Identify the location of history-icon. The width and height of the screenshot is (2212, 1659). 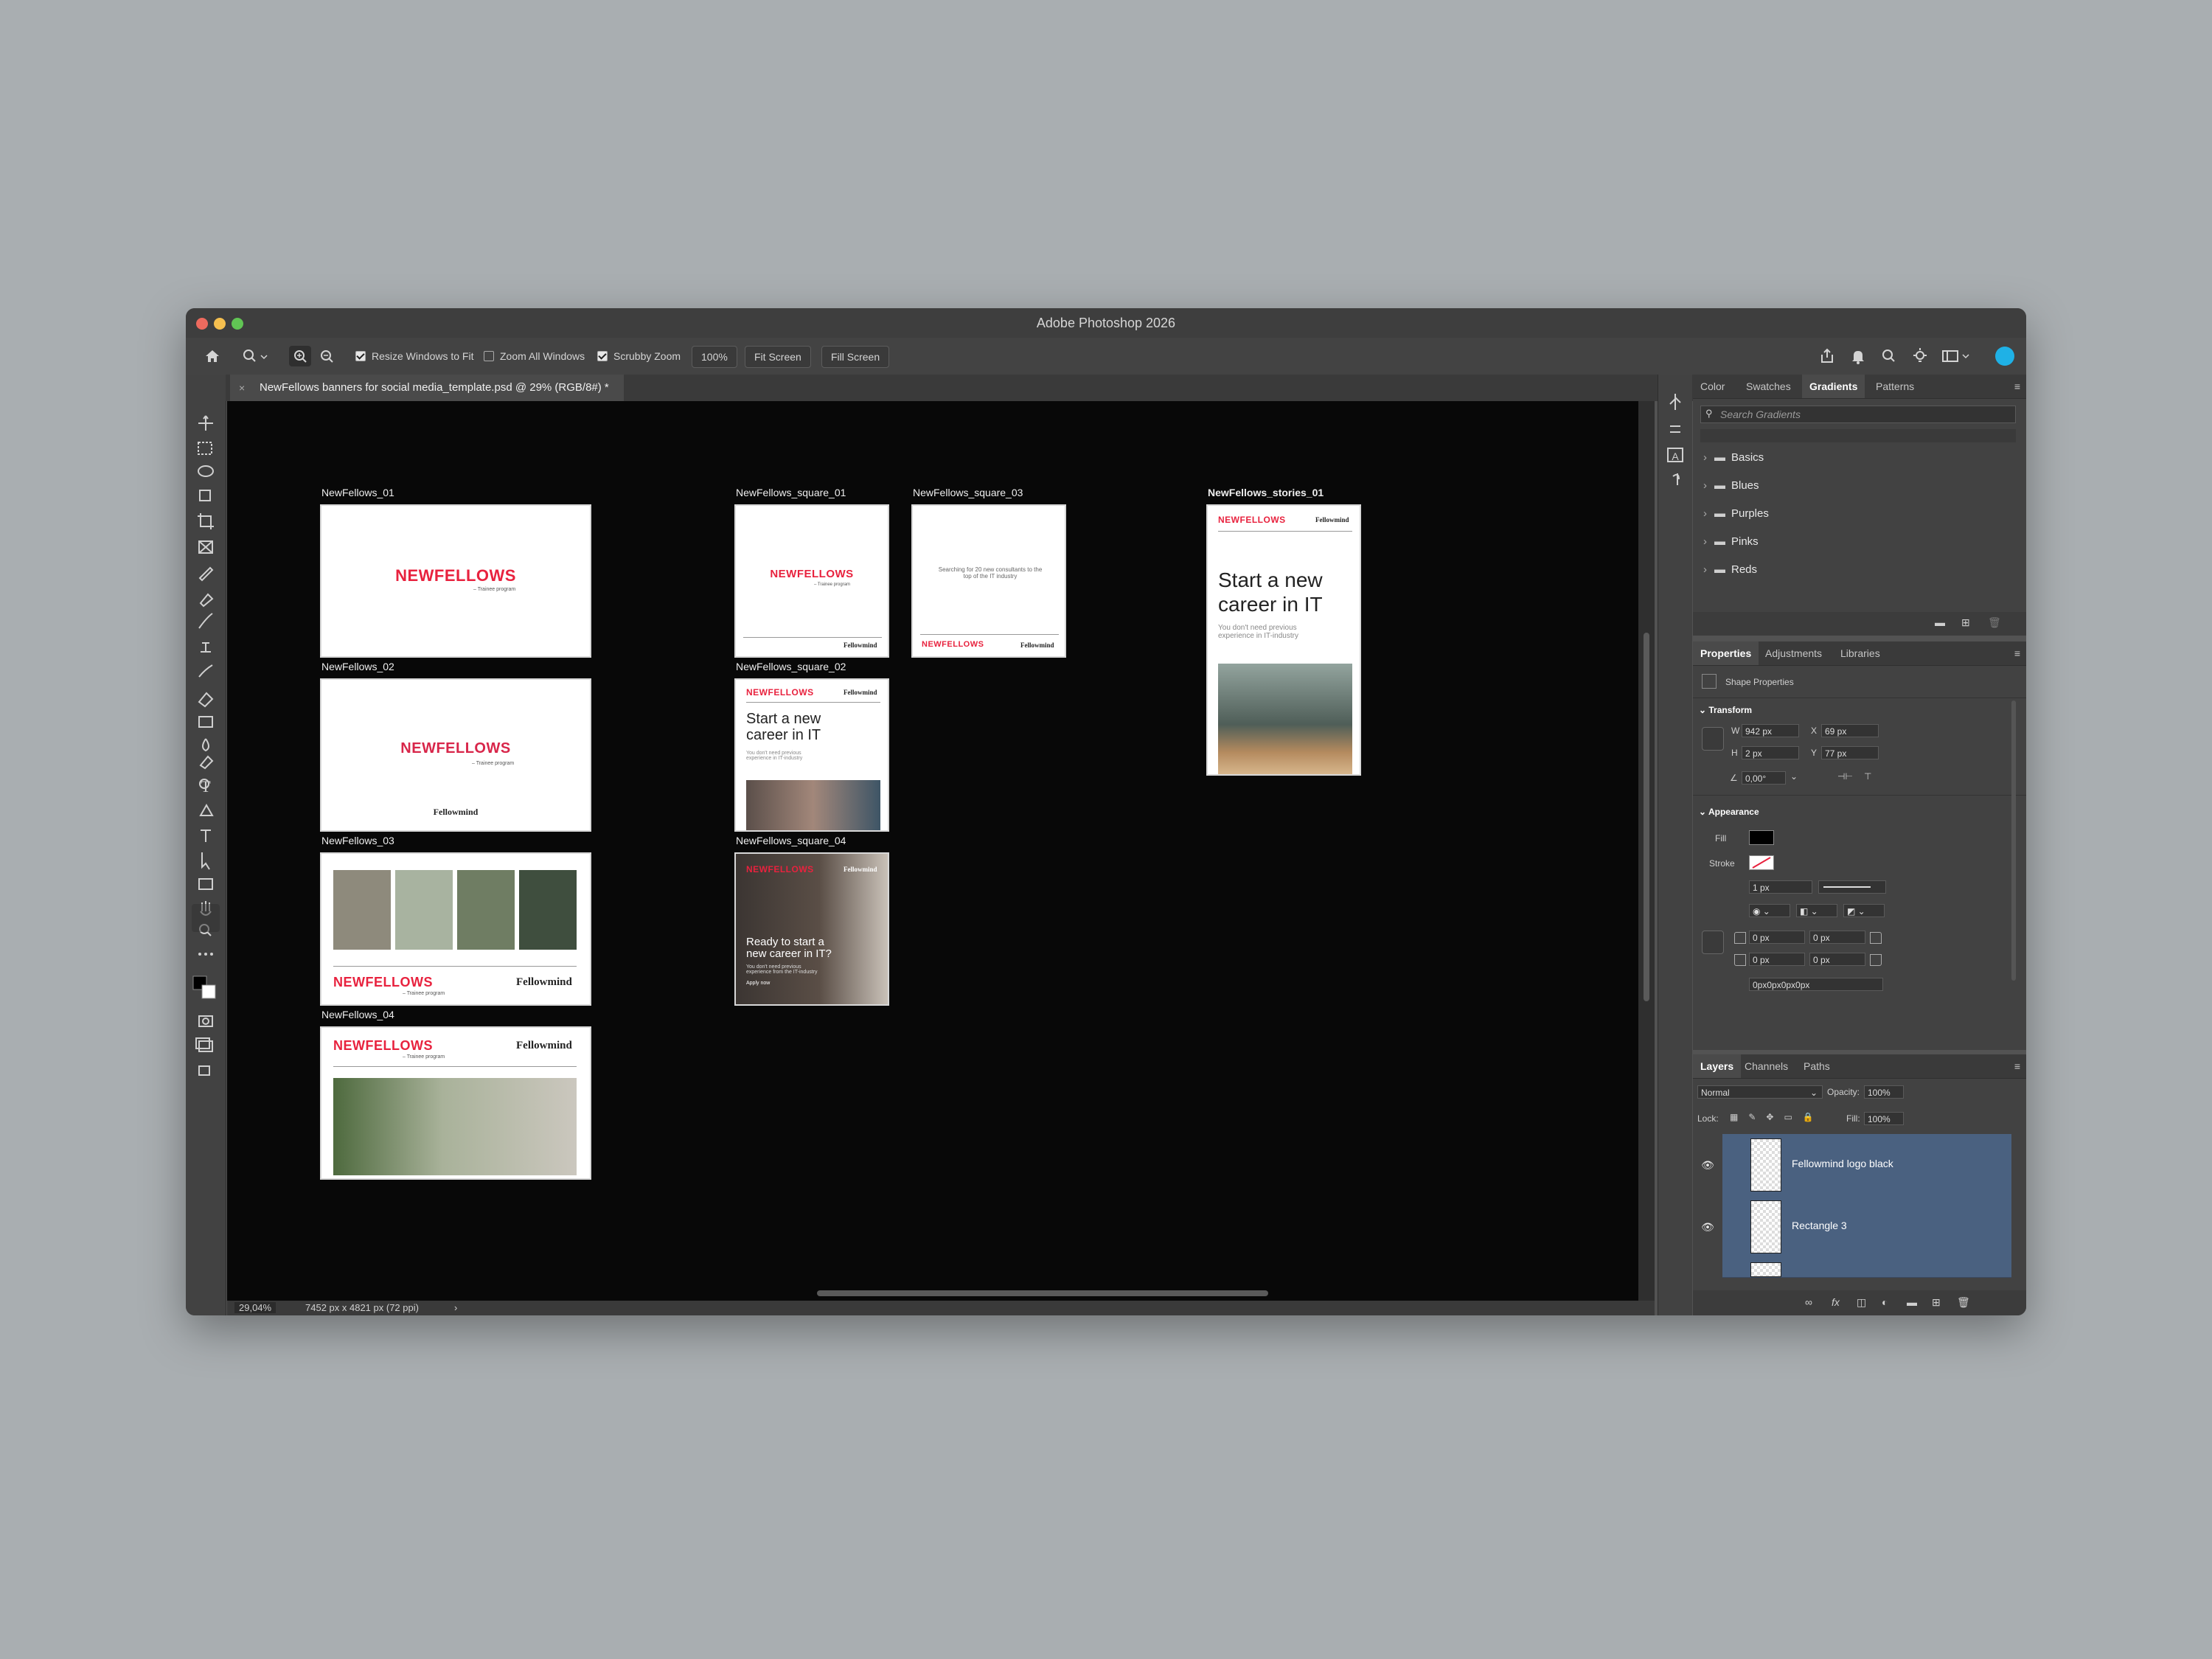
(1675, 401).